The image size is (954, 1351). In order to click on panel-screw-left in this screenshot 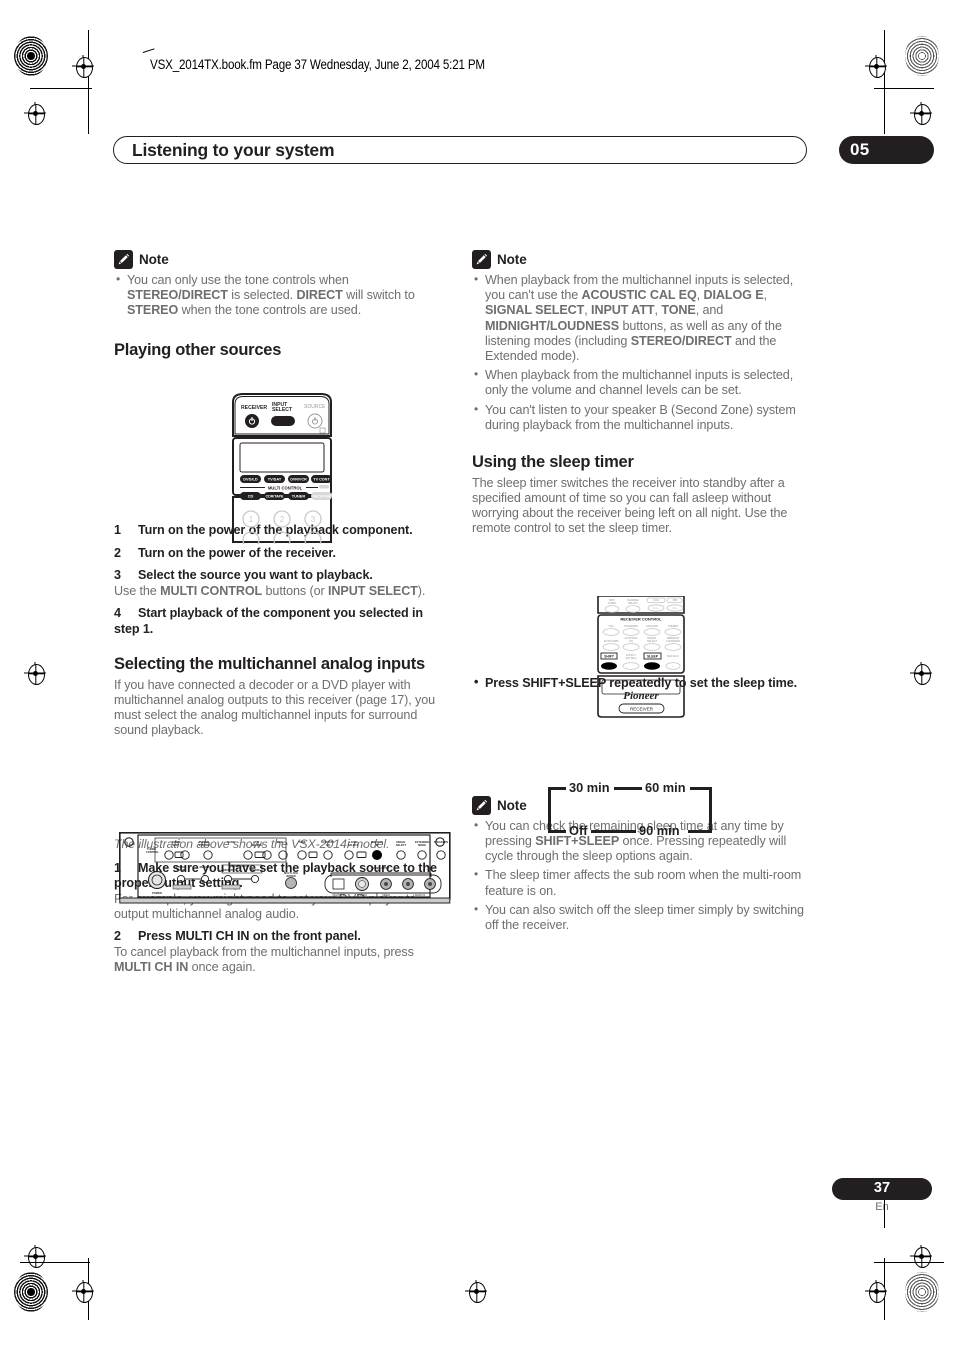, I will do `click(129, 842)`.